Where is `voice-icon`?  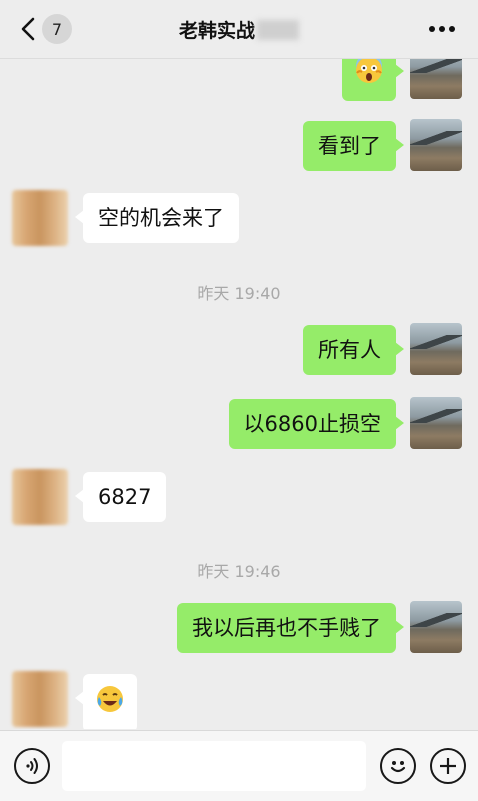
voice-icon is located at coordinates (32, 766).